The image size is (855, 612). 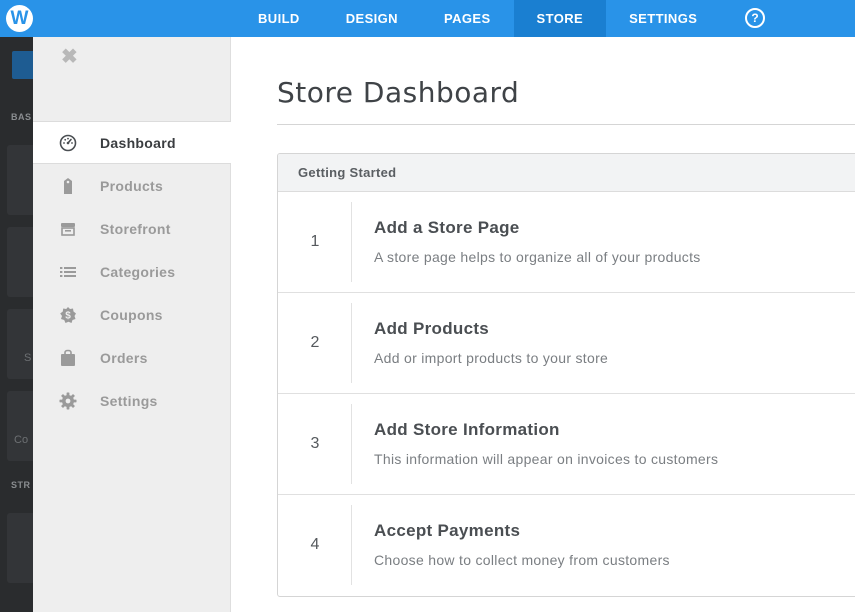 I want to click on shopping-bag-icon, so click(x=68, y=358).